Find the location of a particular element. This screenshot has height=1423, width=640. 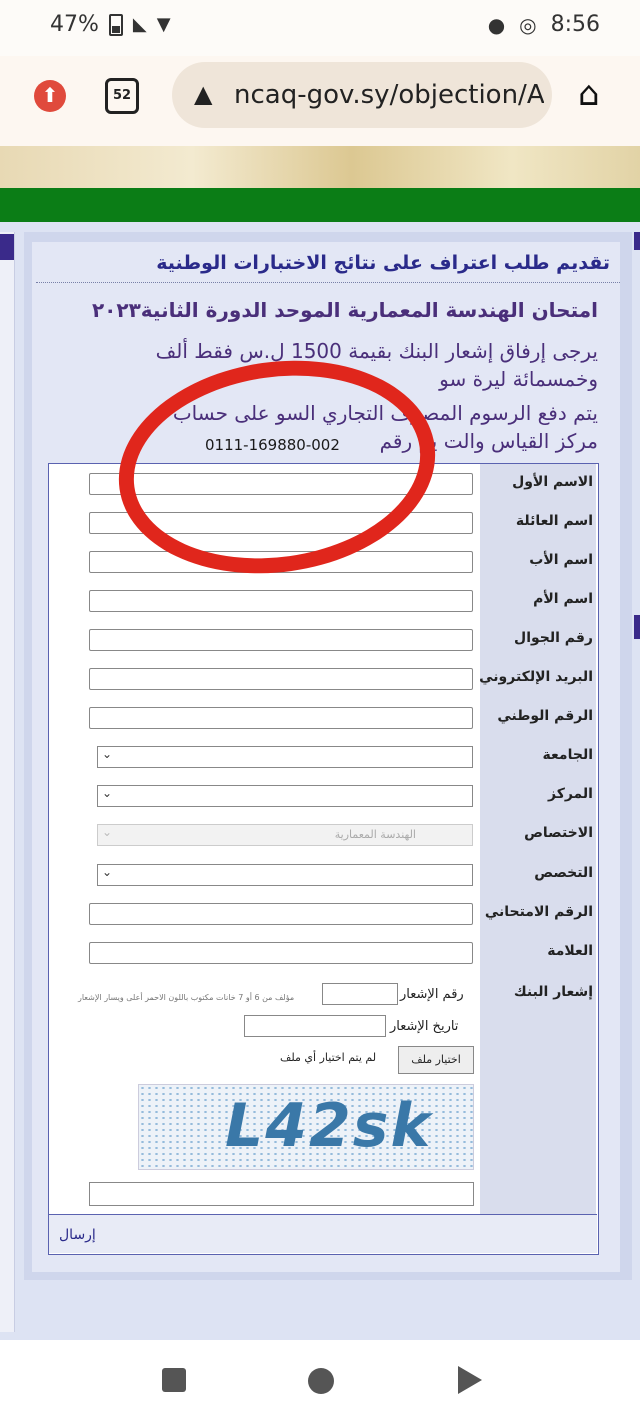

center-select: ⌄ is located at coordinates (285, 796).